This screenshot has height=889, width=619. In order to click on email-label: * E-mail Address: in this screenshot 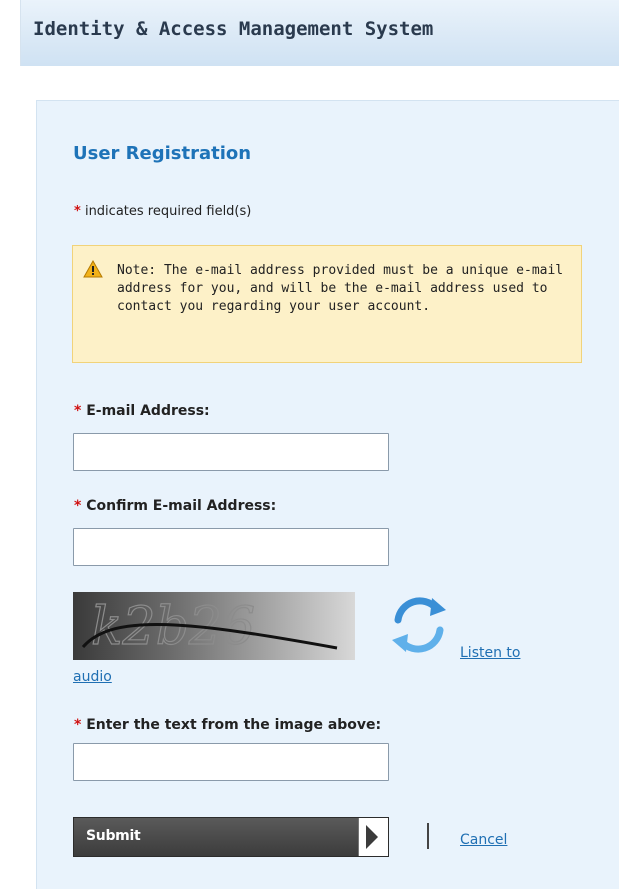, I will do `click(142, 411)`.